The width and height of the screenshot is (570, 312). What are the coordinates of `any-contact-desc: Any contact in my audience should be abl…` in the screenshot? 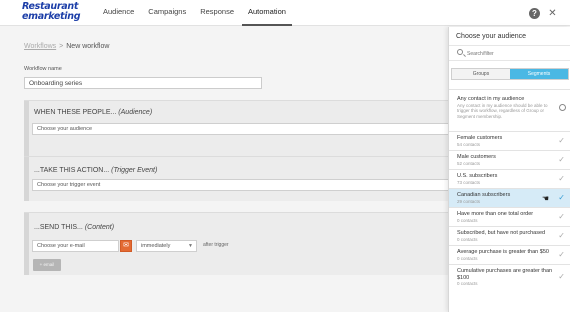 It's located at (502, 110).